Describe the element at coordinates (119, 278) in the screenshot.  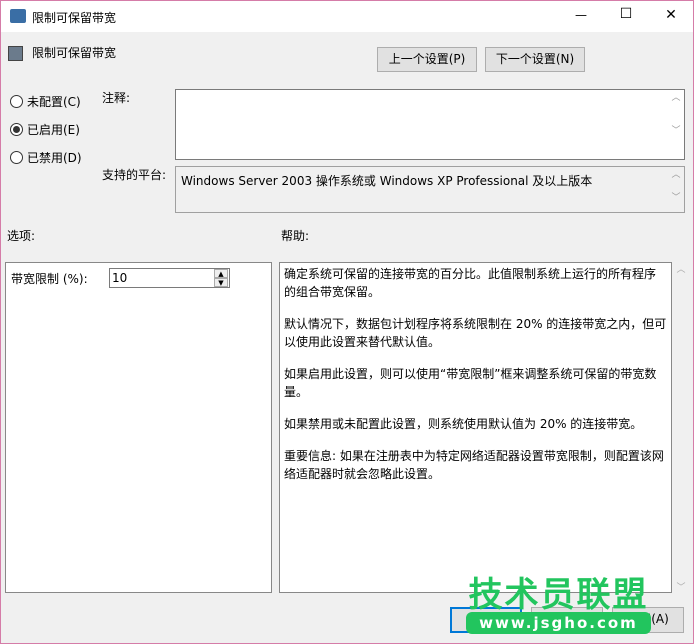
I see `bandwidth-input: 10` at that location.